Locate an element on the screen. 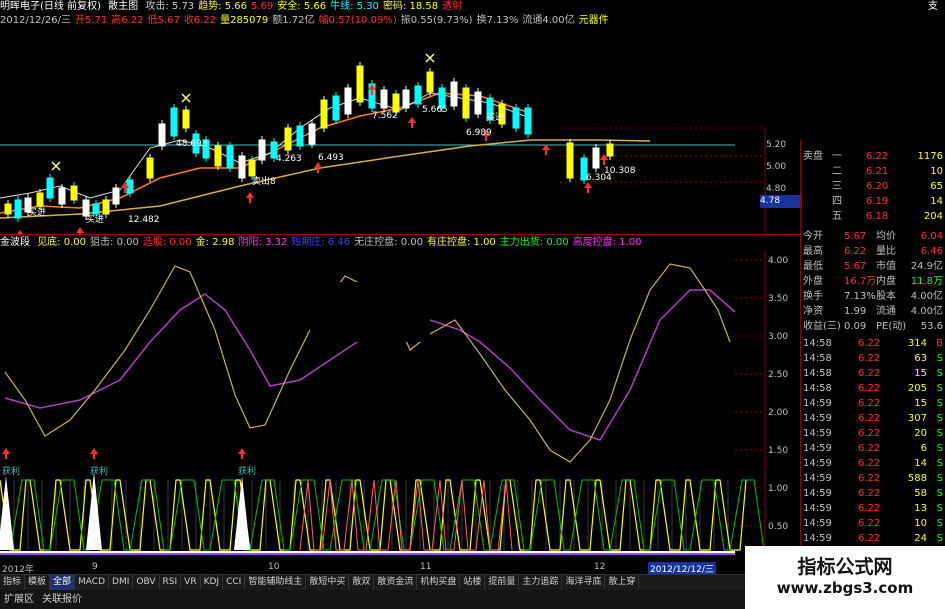  tick-volume: 307 is located at coordinates (917, 418).